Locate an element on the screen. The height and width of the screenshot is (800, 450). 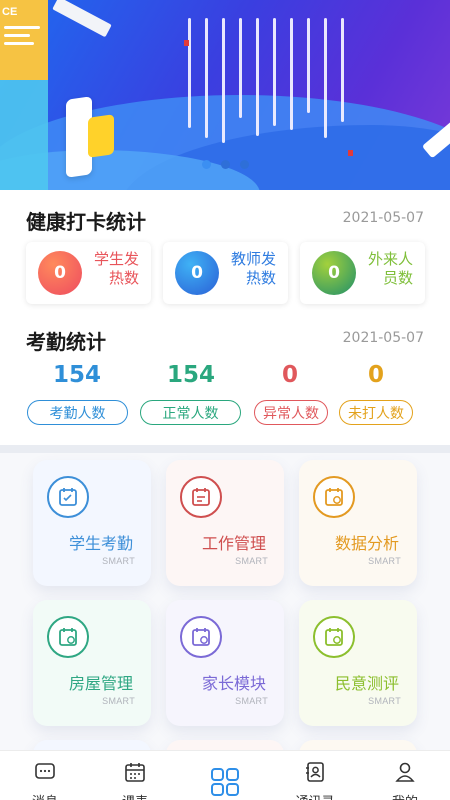
nav-label: 课表 is located at coordinates (135, 795).